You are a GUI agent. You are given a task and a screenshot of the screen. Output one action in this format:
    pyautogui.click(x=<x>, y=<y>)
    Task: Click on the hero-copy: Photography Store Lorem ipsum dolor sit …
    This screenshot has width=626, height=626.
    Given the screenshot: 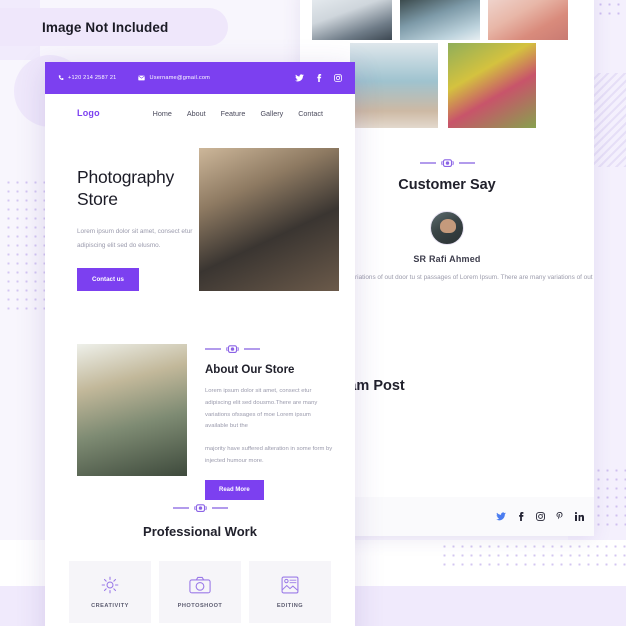 What is the action you would take?
    pyautogui.click(x=120, y=226)
    